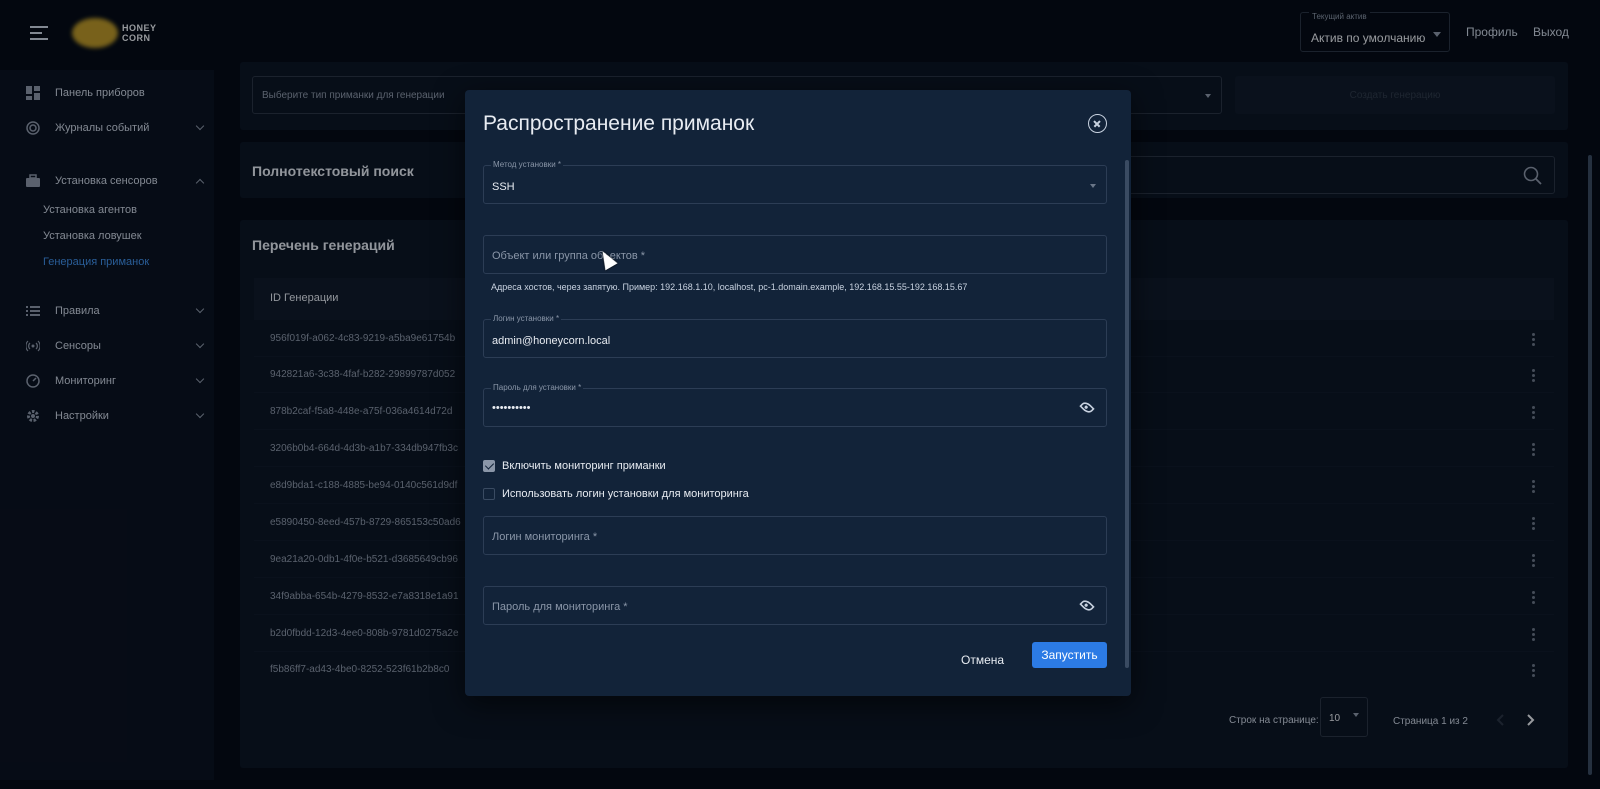 Image resolution: width=1600 pixels, height=789 pixels. Describe the element at coordinates (982, 660) in the screenshot. I see `cancel-button: Отмена` at that location.